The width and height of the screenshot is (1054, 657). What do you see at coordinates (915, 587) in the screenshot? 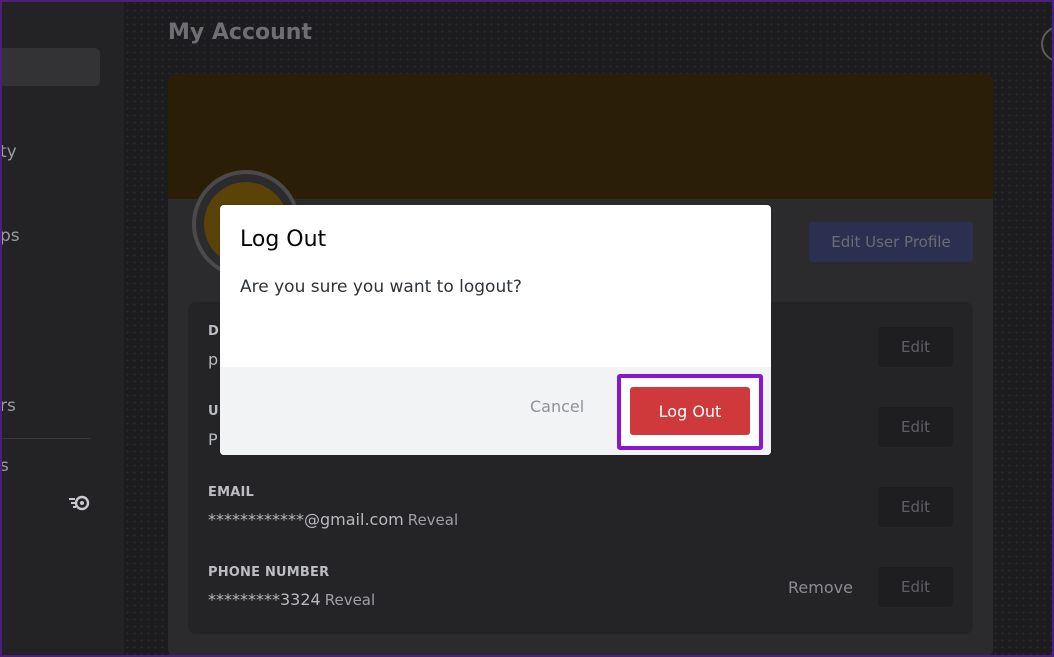
I see `edit-phone-button: Edit` at bounding box center [915, 587].